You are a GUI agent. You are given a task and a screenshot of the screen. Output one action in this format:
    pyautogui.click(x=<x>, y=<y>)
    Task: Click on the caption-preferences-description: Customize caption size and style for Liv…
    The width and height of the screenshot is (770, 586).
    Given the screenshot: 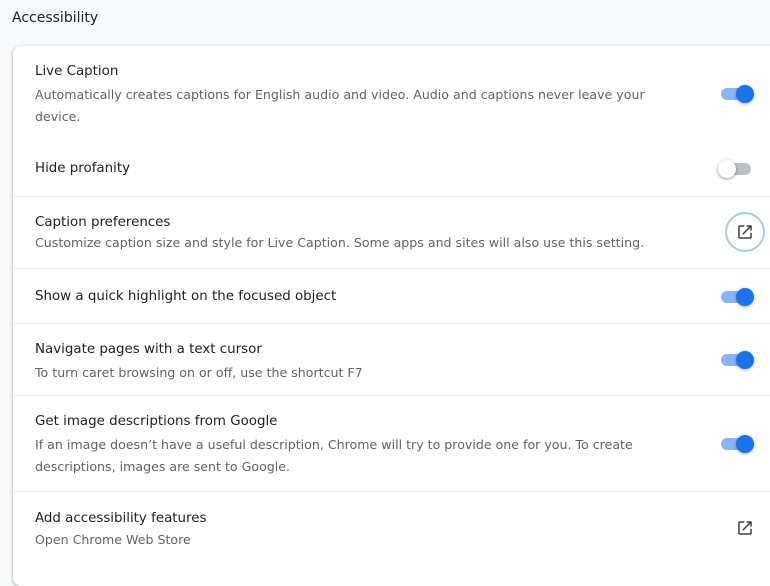 What is the action you would take?
    pyautogui.click(x=340, y=242)
    